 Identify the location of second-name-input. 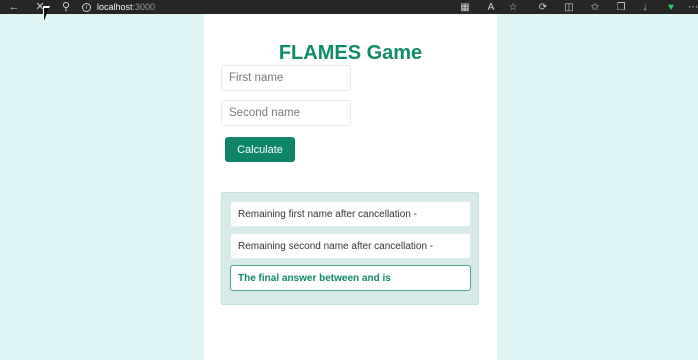
(286, 113).